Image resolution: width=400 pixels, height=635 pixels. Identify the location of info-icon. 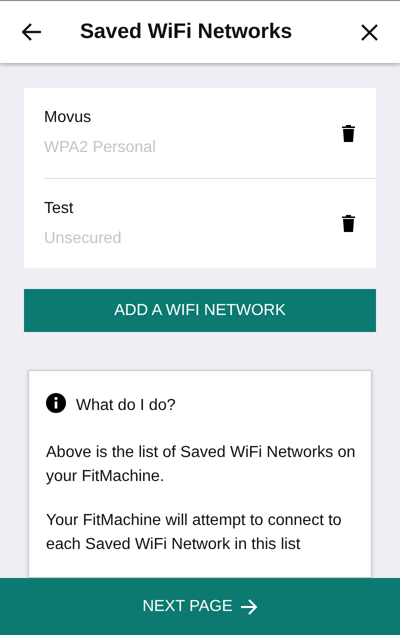
(56, 403).